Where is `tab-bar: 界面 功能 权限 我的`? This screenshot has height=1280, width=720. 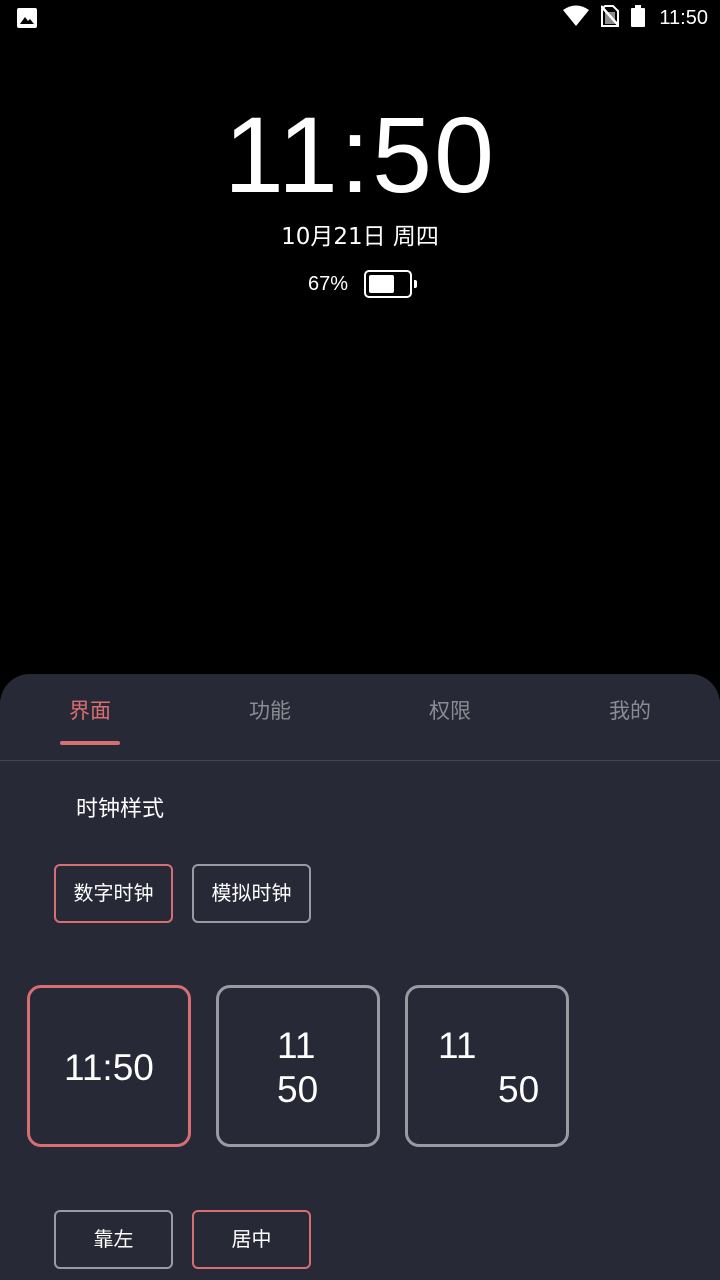
tab-bar: 界面 功能 权限 我的 is located at coordinates (360, 717).